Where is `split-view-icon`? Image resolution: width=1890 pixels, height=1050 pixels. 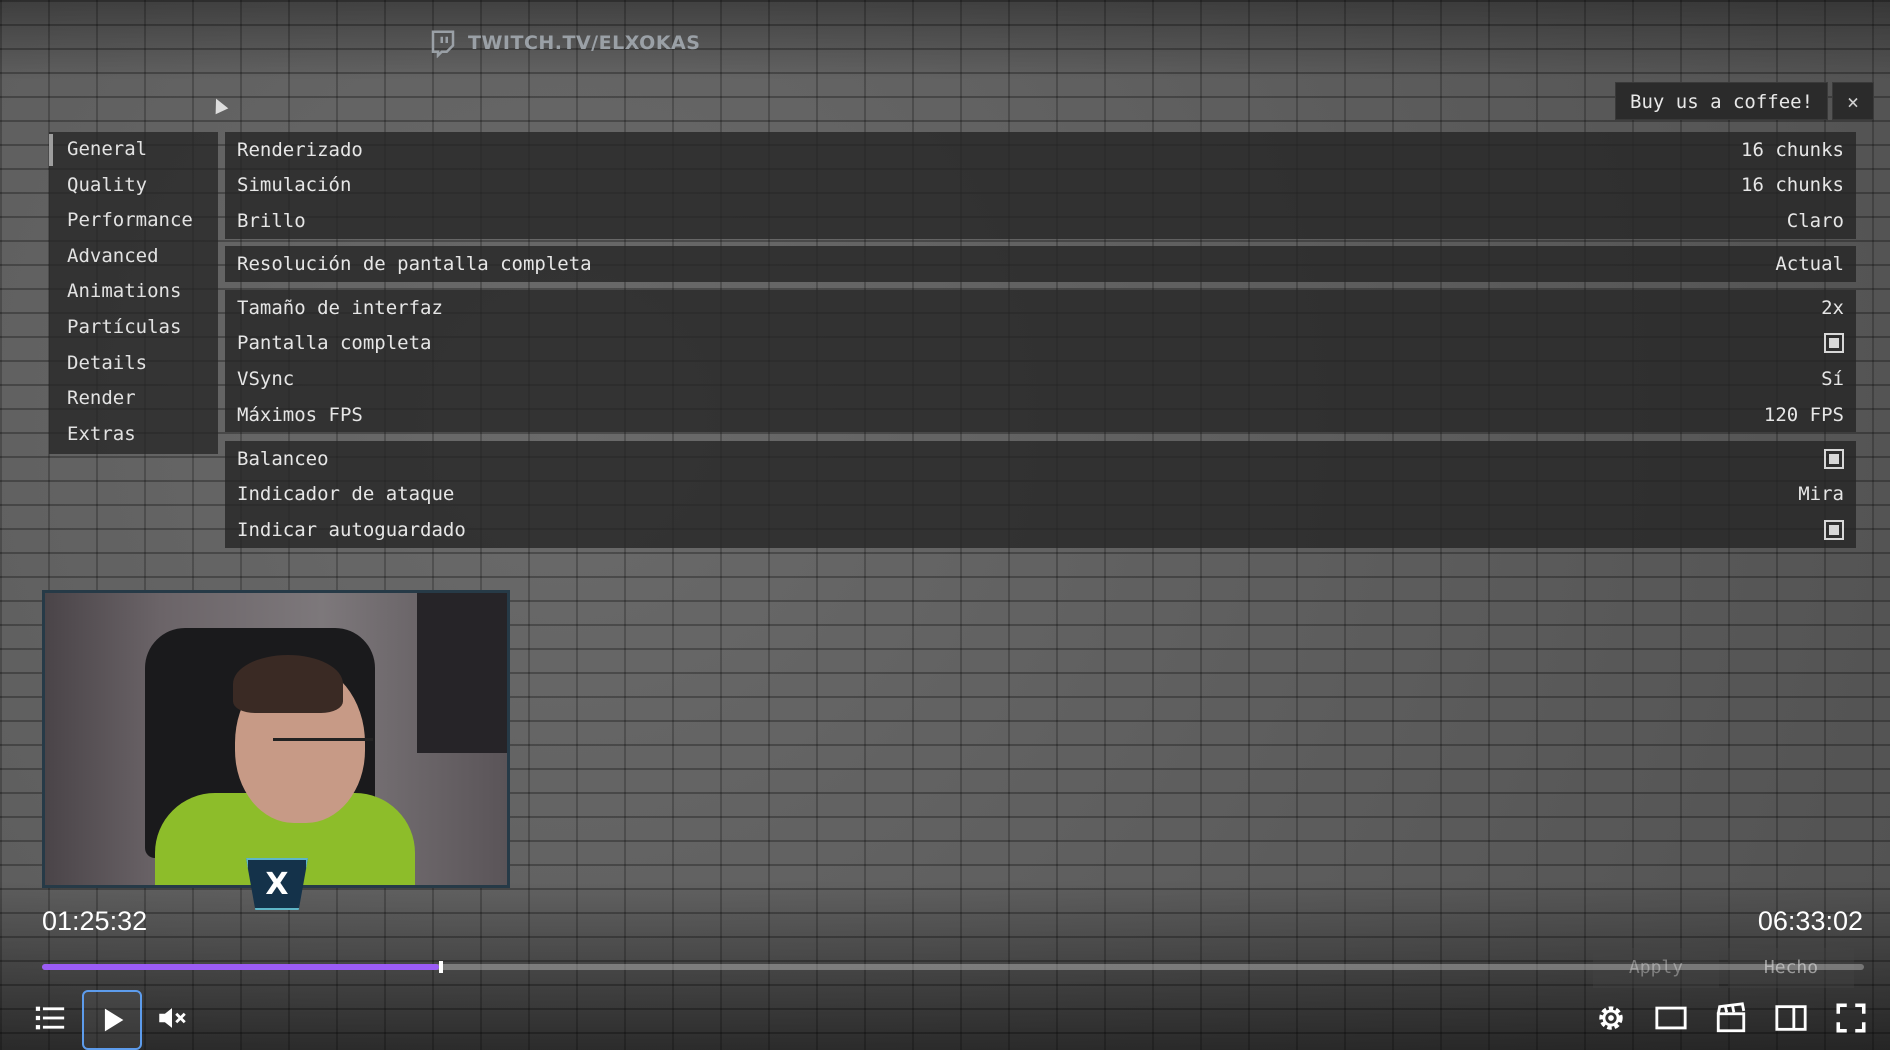 split-view-icon is located at coordinates (1791, 1018).